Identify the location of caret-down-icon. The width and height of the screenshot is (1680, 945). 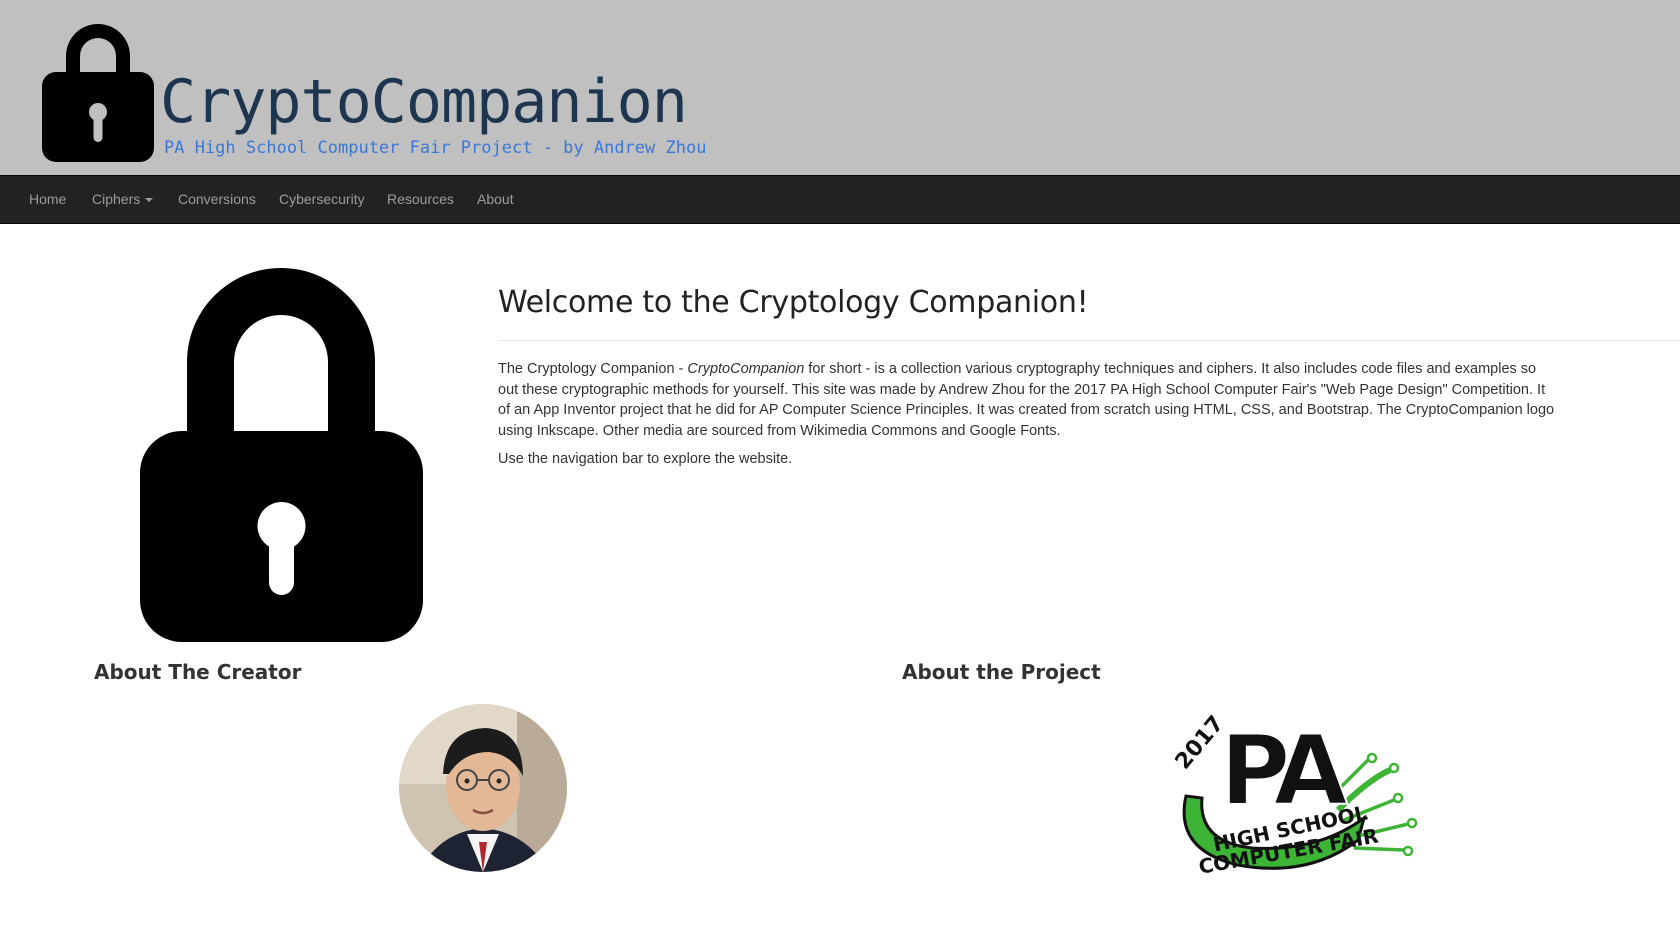
(149, 200).